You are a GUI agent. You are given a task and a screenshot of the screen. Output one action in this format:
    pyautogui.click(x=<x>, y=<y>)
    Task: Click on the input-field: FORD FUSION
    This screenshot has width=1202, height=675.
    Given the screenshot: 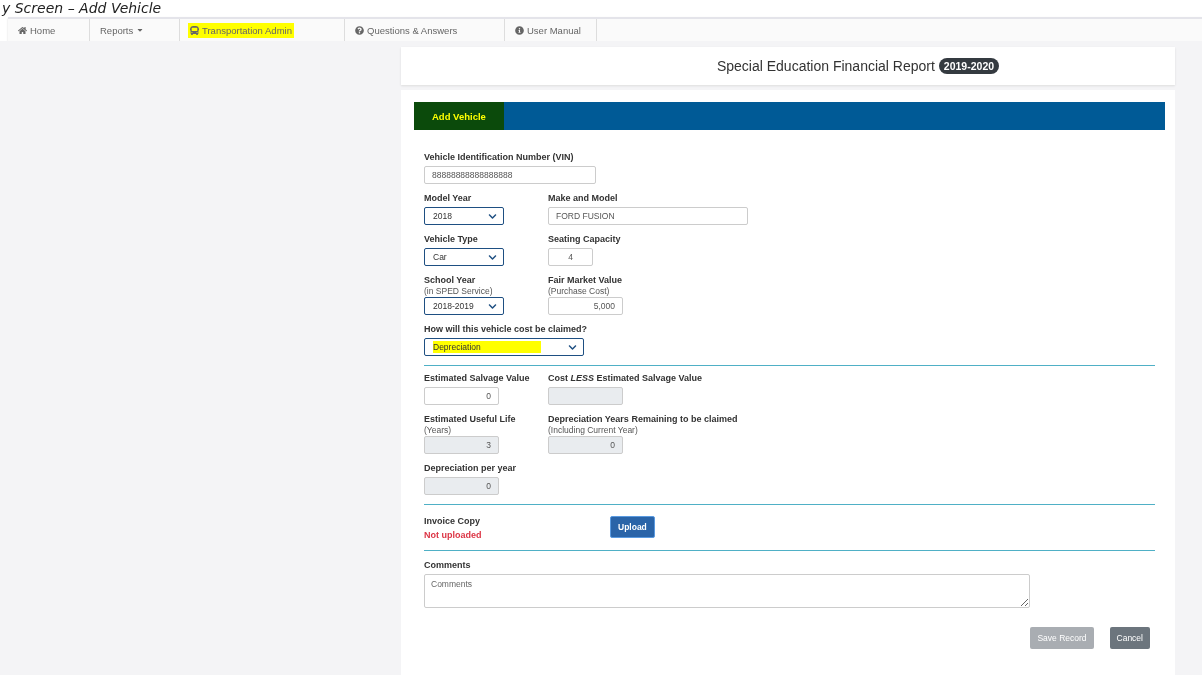 What is the action you would take?
    pyautogui.click(x=648, y=216)
    